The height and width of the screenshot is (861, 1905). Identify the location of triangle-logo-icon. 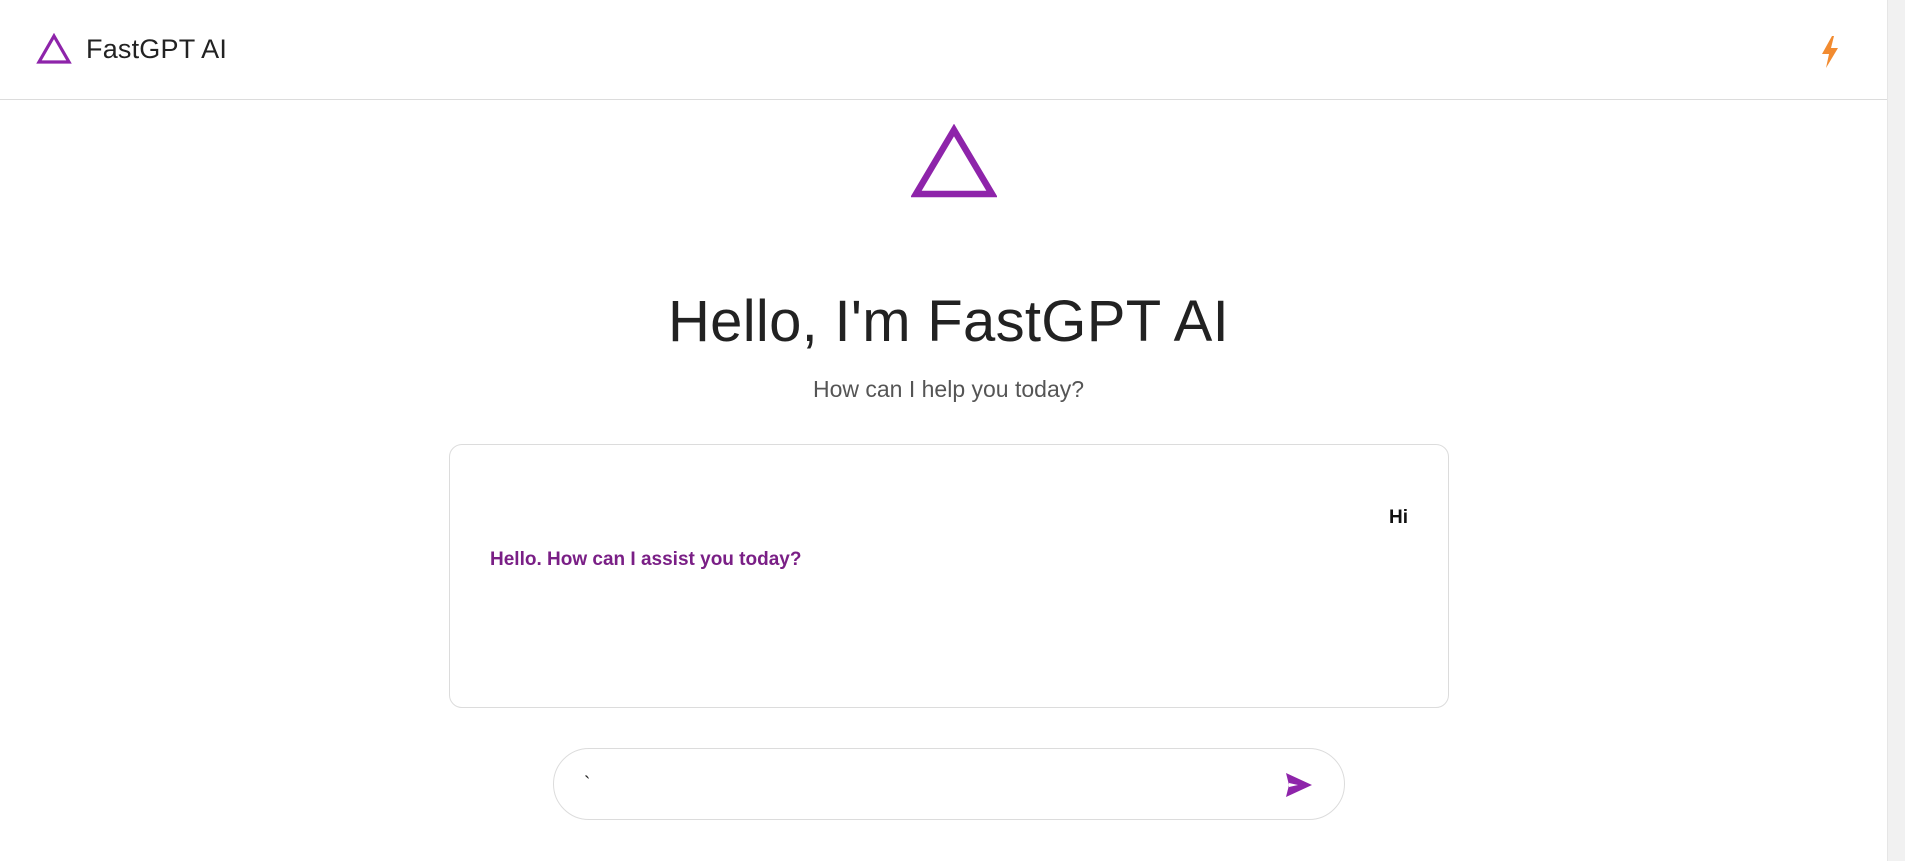
(54, 48).